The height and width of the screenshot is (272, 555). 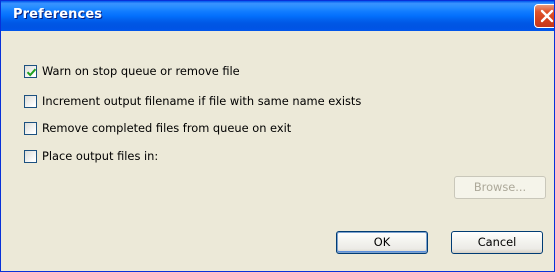 I want to click on ok-button: OK, so click(x=382, y=242).